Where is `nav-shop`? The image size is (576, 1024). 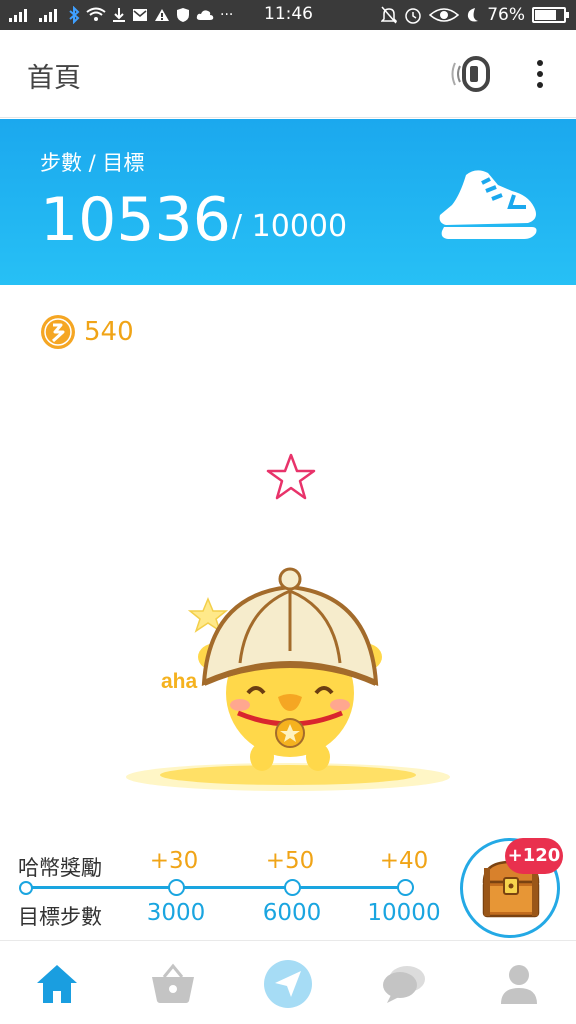
nav-shop is located at coordinates (173, 984).